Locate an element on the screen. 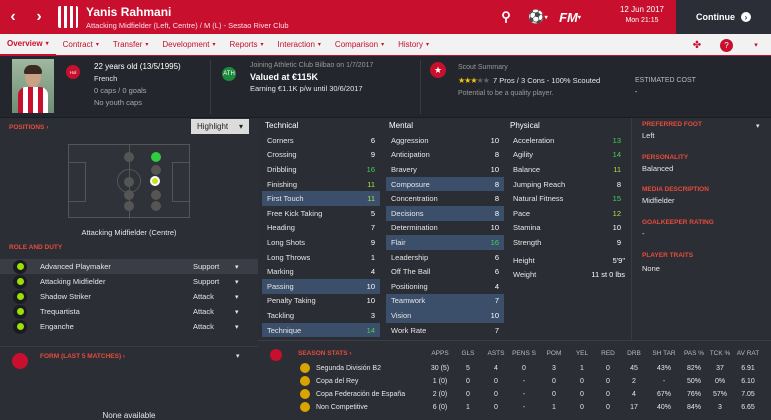 This screenshot has width=771, height=420. stat-value: 3 is located at coordinates (720, 407).